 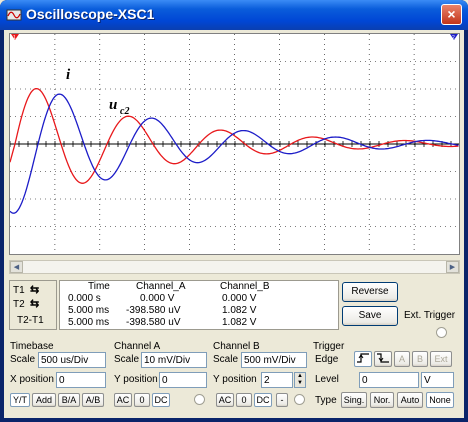 I want to click on close-button: ×, so click(x=451, y=14).